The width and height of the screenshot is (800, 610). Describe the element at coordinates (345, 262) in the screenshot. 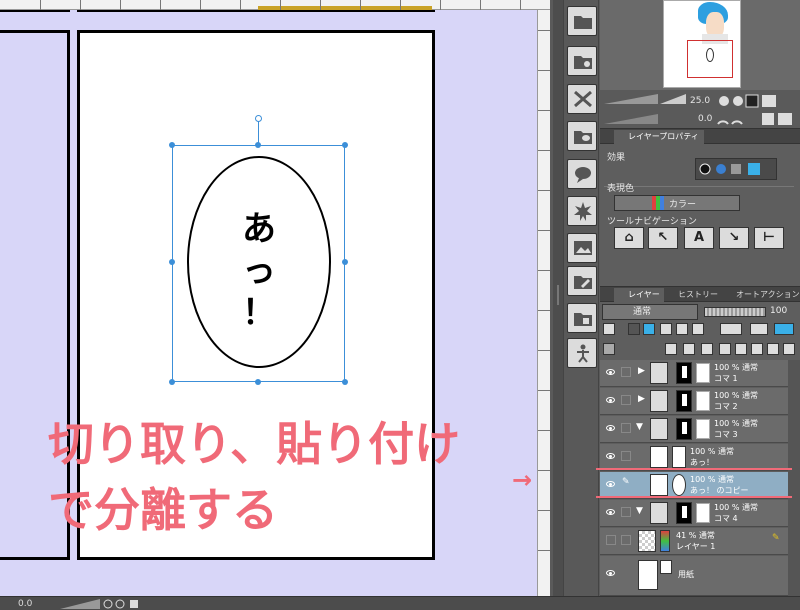

I see `resize-handle-r` at that location.